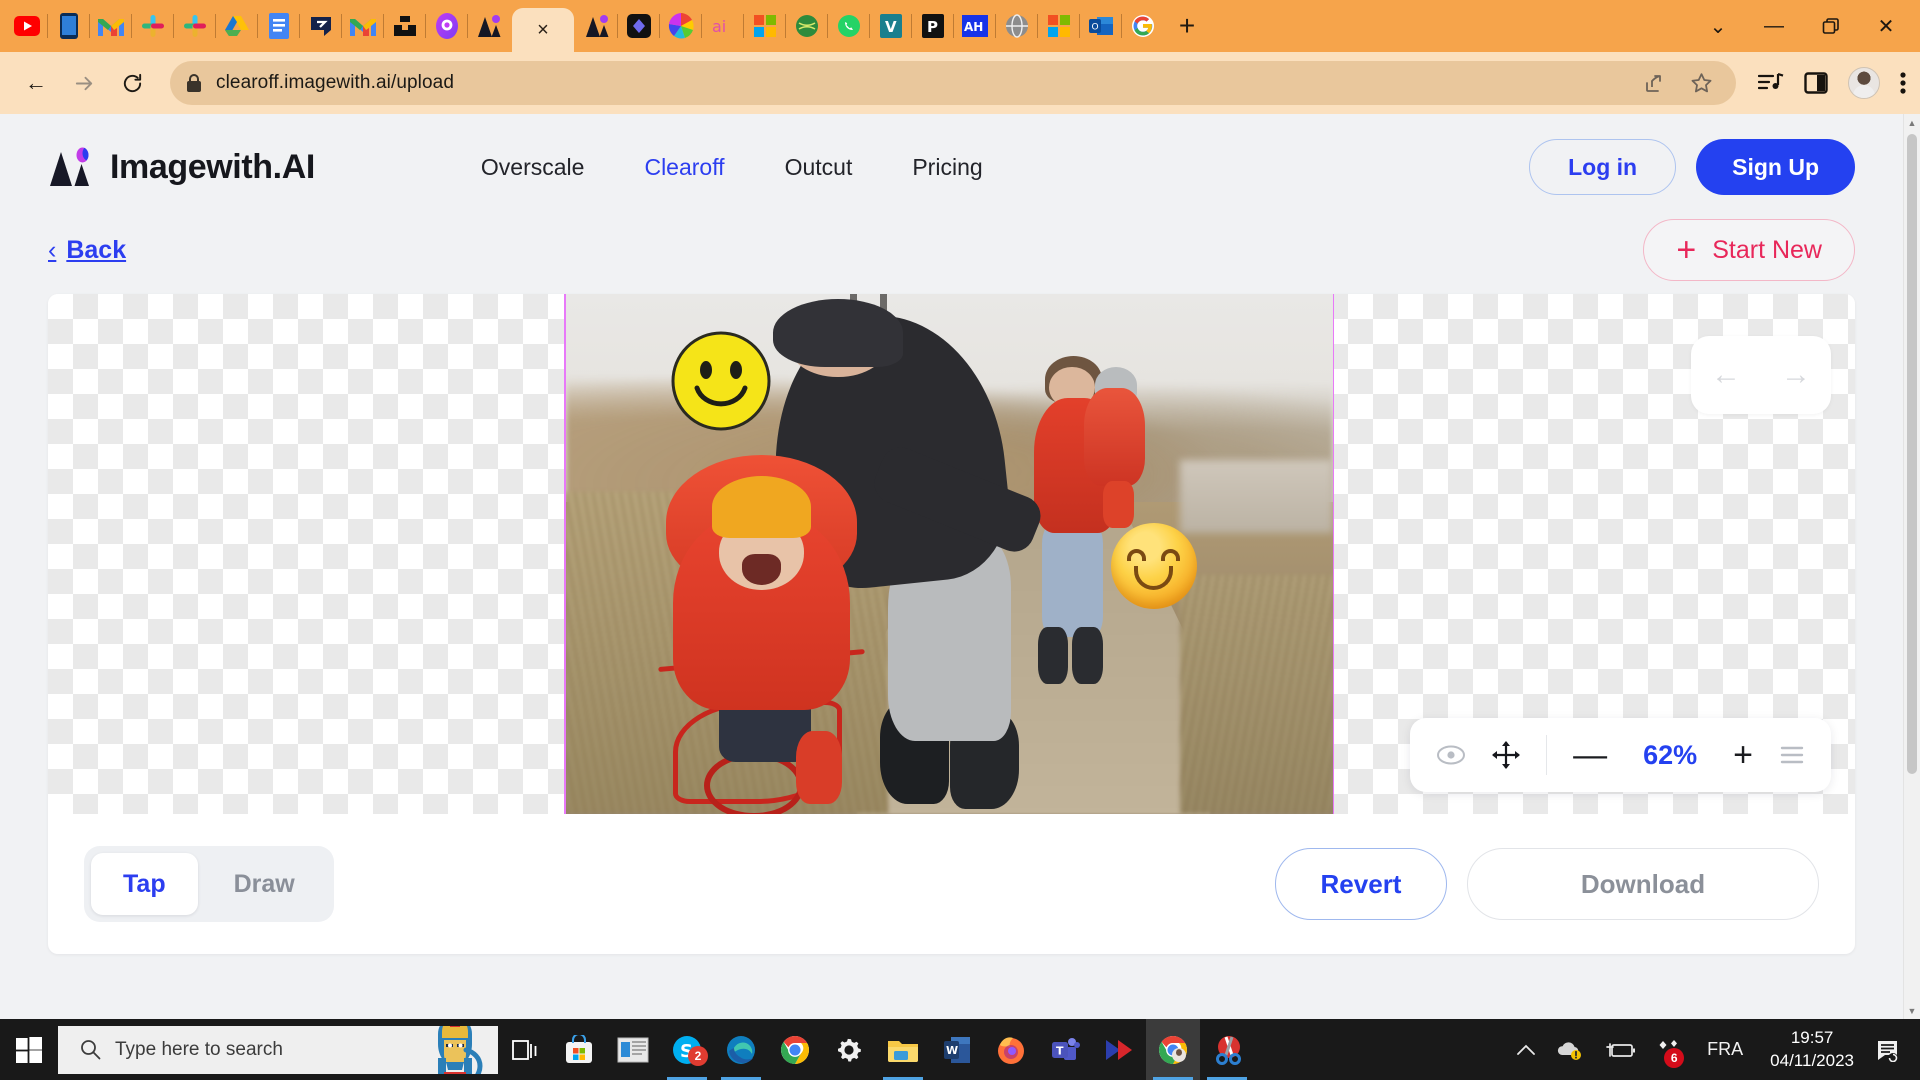 The height and width of the screenshot is (1080, 1920). I want to click on tab-search-chevron-icon: ⌄, so click(1718, 26).